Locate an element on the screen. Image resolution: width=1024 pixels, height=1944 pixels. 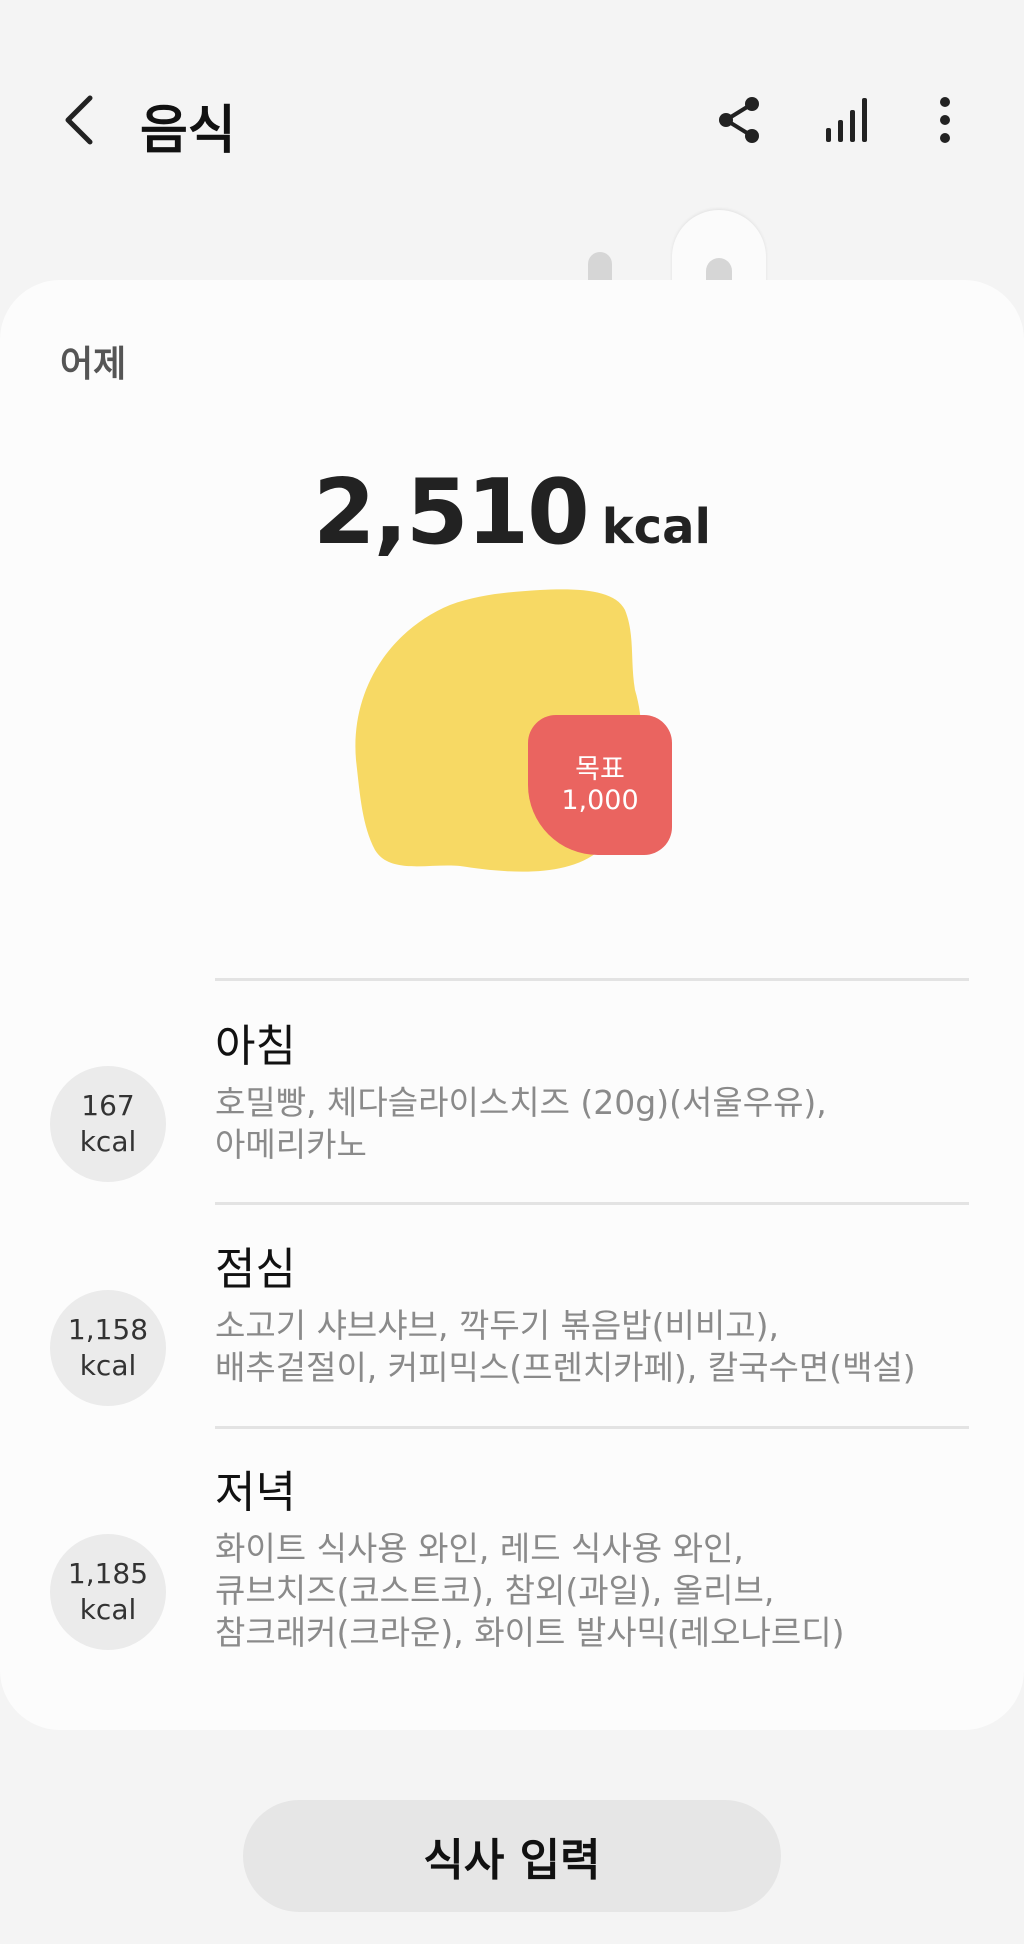
page-title: 음식 is located at coordinates (188, 131).